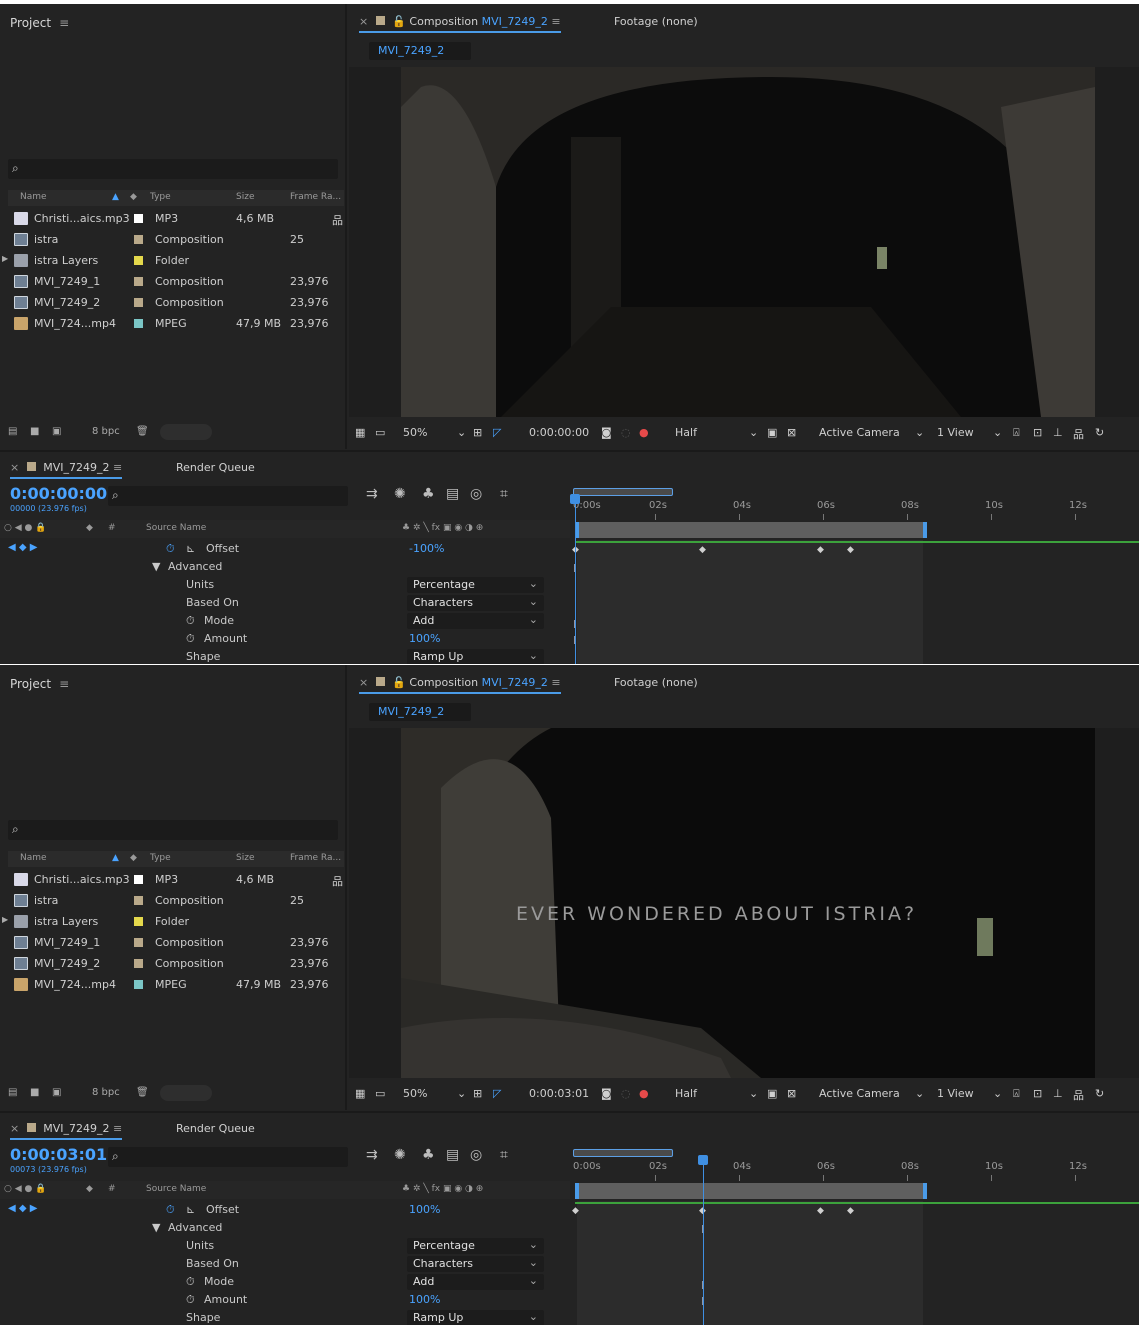 Image resolution: width=1139 pixels, height=1325 pixels. What do you see at coordinates (497, 1093) in the screenshot?
I see `region-of-interest-icon: ◸` at bounding box center [497, 1093].